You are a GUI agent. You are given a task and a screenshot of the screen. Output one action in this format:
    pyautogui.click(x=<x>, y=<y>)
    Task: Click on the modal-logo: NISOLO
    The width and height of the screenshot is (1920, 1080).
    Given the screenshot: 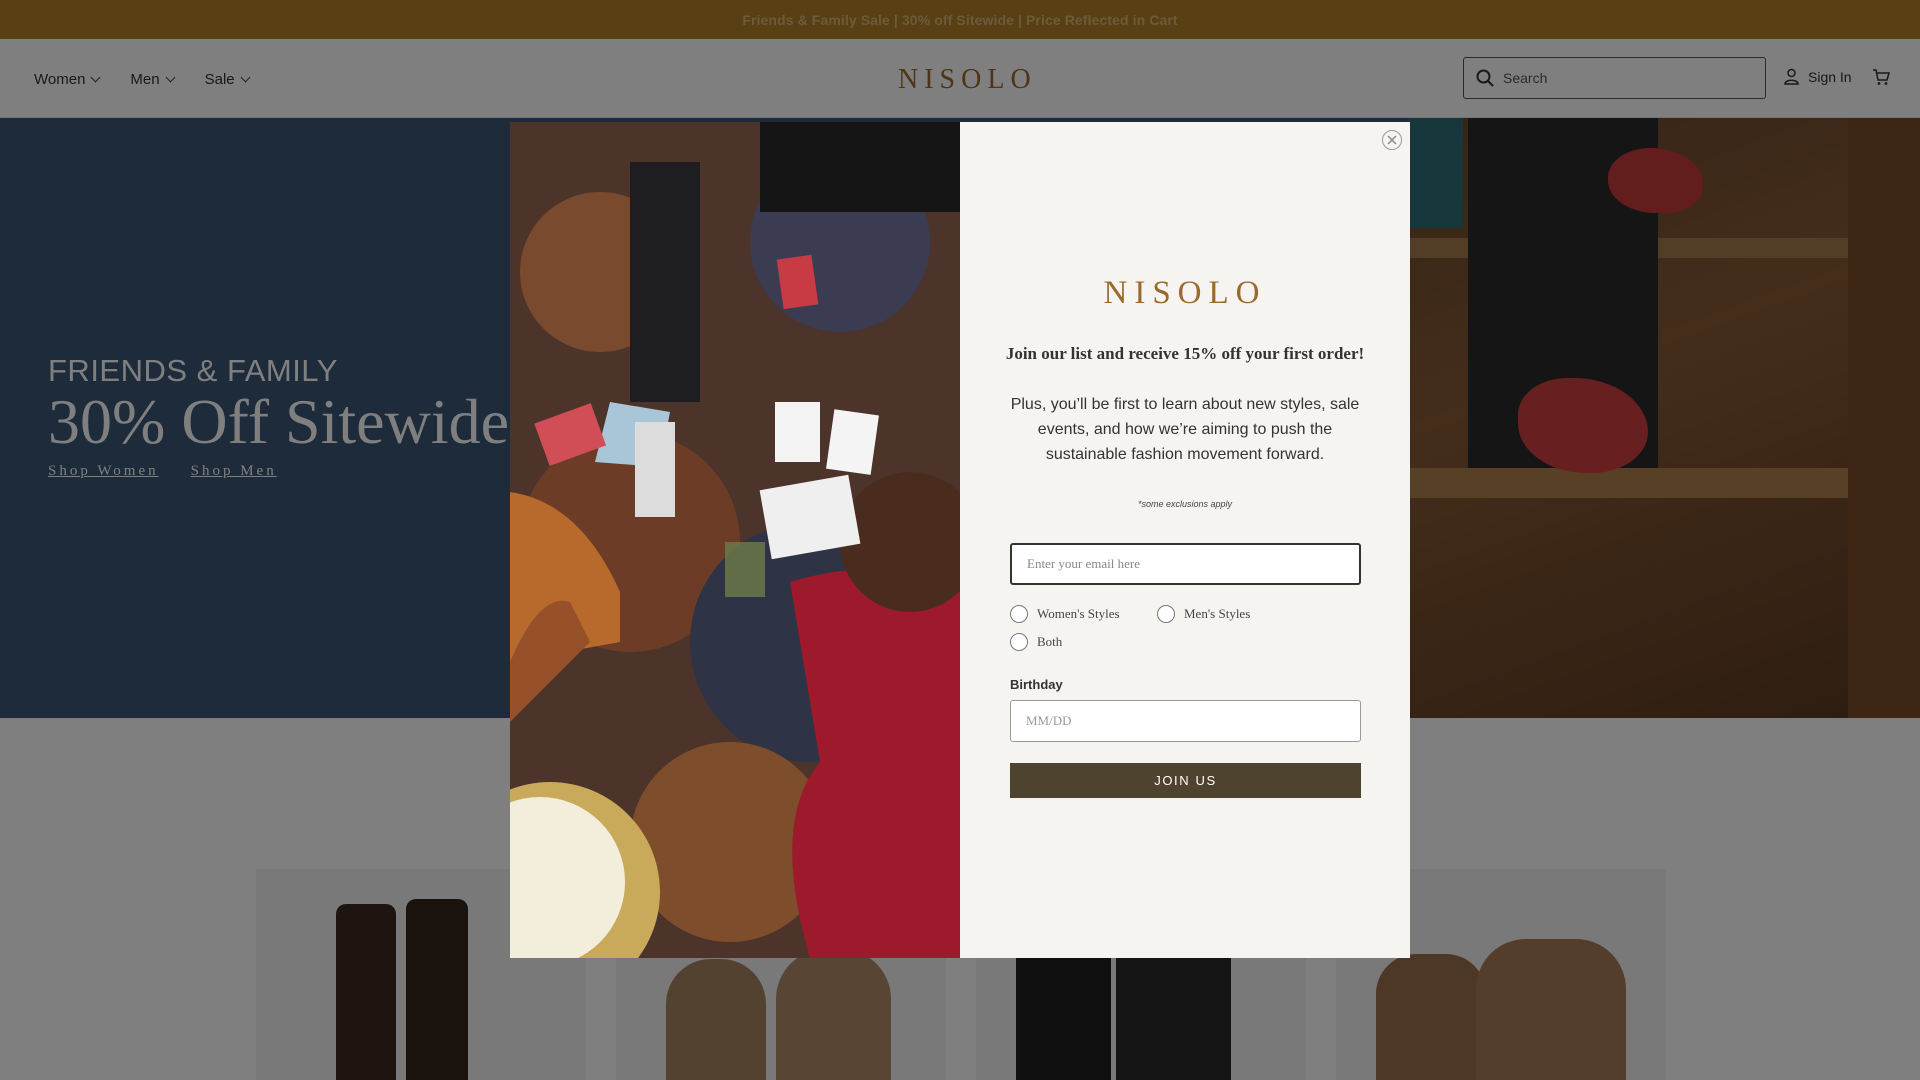 What is the action you would take?
    pyautogui.click(x=1185, y=293)
    